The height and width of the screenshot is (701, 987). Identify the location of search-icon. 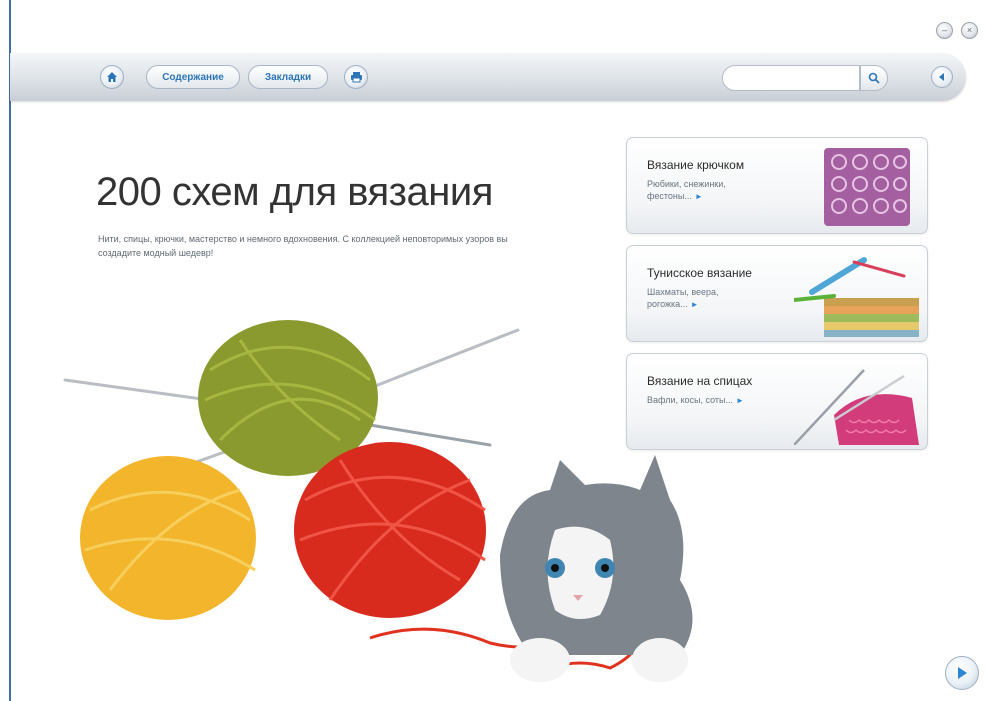
(874, 78).